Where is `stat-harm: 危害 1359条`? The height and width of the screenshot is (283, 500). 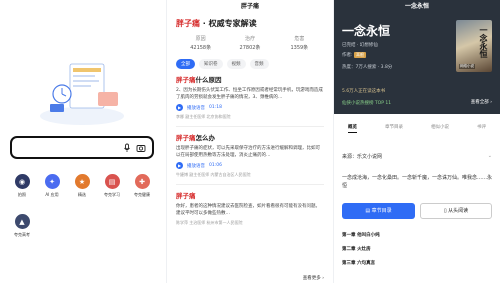 stat-harm: 危害 1359条 is located at coordinates (299, 43).